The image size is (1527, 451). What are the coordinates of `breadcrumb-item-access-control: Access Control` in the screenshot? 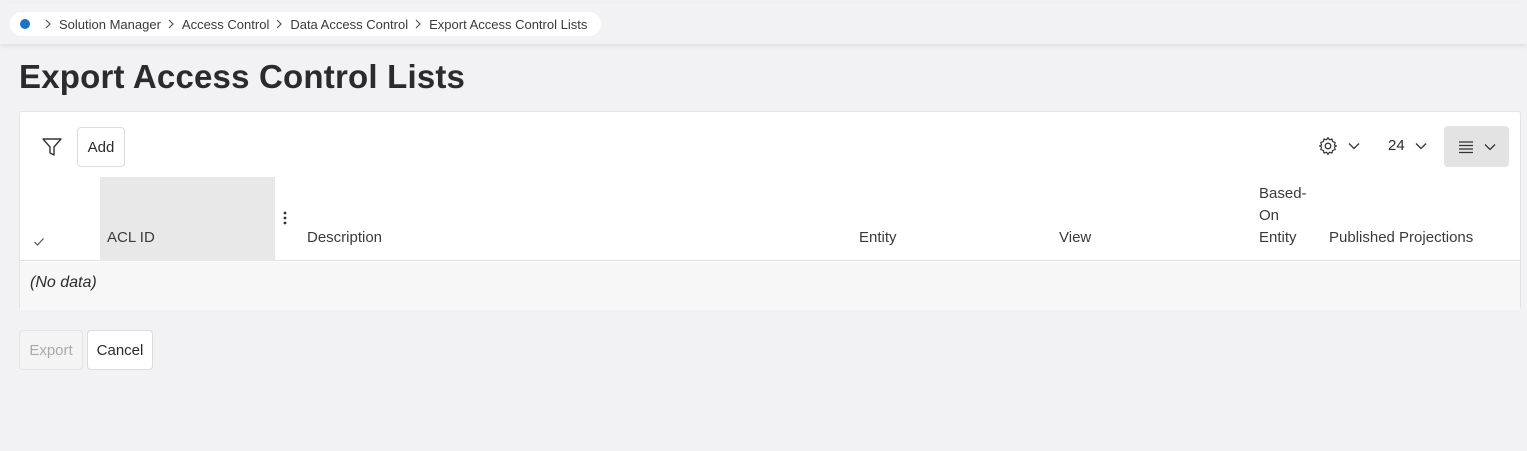 It's located at (225, 24).